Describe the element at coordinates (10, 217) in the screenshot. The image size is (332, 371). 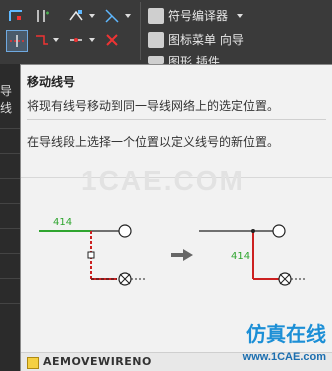
I see `left-panel-sliver: 导线` at that location.